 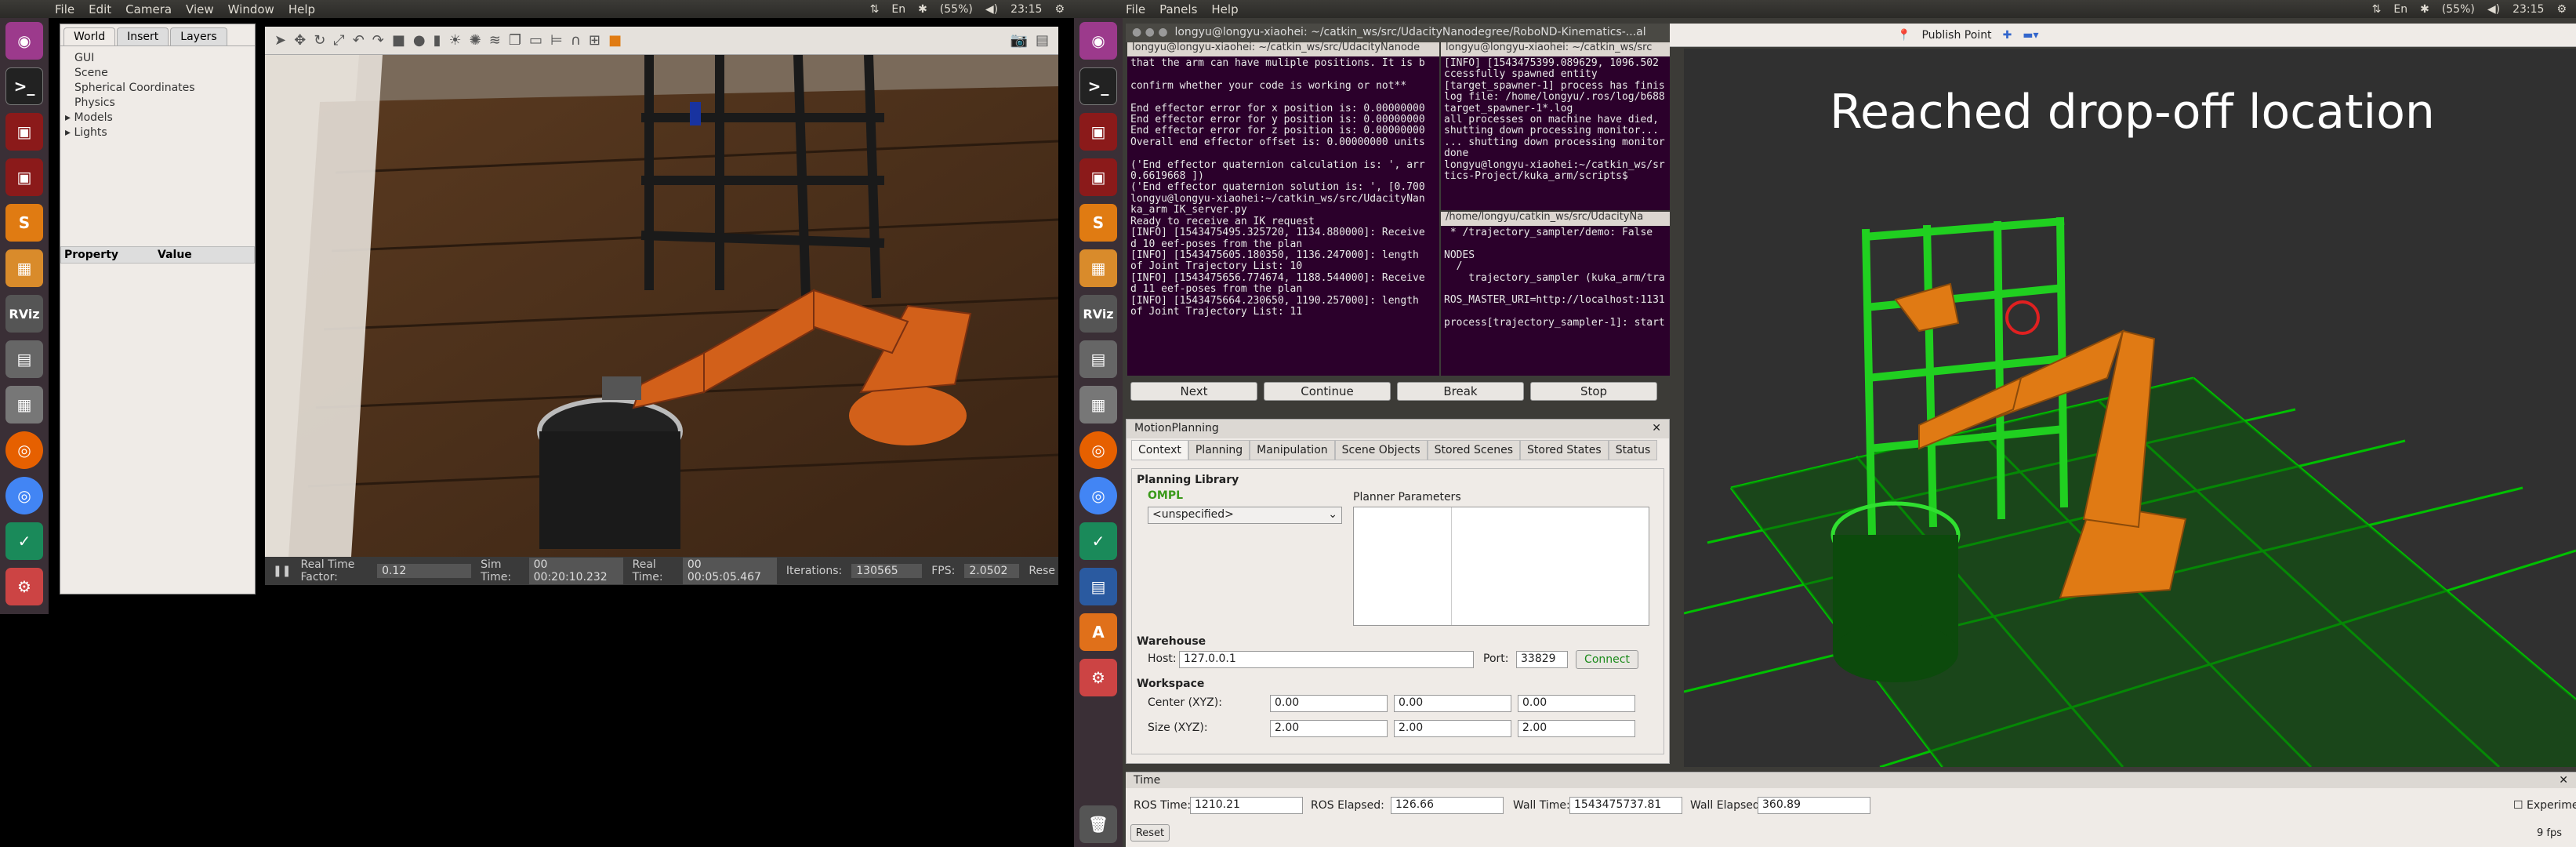 I want to click on ros-elapsed-value: 126.66, so click(x=1448, y=805).